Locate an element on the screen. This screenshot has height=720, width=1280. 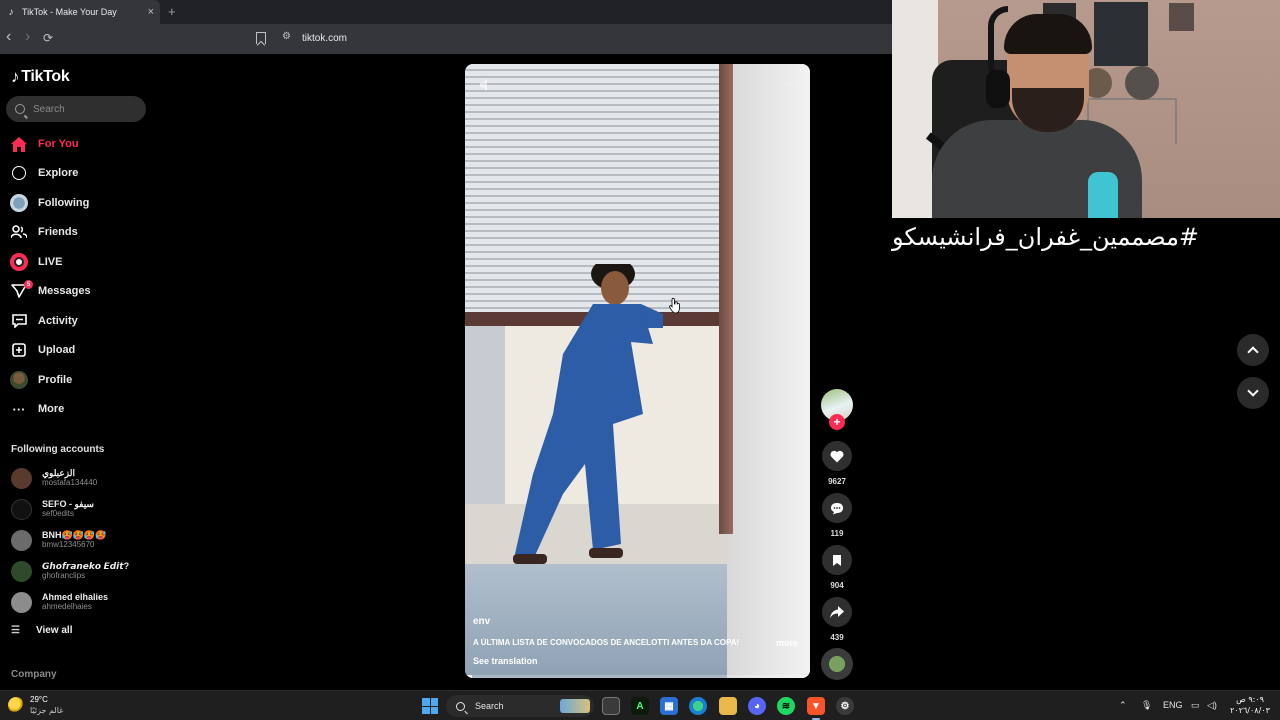
reload-icon: ⟳ is located at coordinates (48, 38).